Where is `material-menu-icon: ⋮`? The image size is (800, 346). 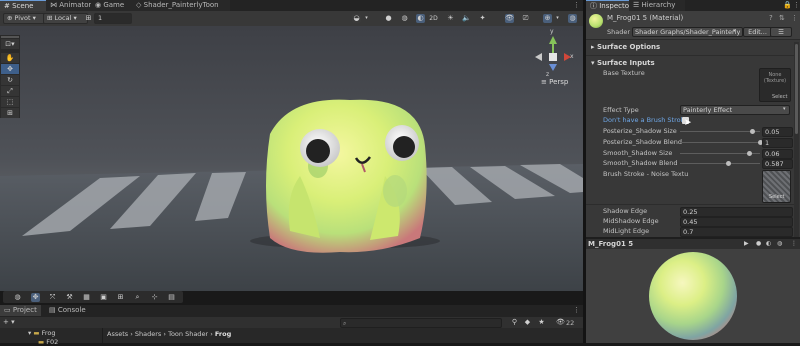 material-menu-icon: ⋮ is located at coordinates (794, 18).